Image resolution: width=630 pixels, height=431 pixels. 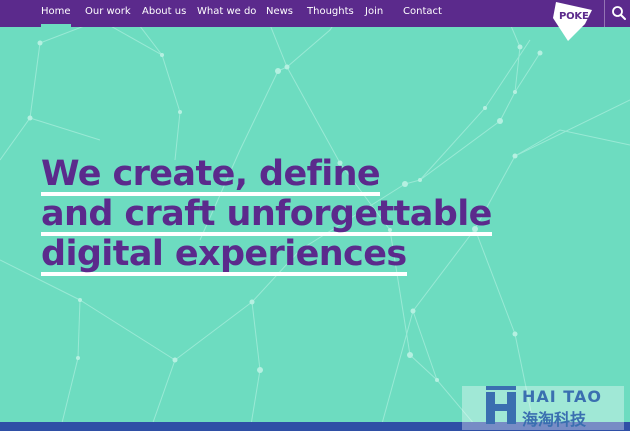 What do you see at coordinates (374, 13) in the screenshot?
I see `nav-item-join: Join` at bounding box center [374, 13].